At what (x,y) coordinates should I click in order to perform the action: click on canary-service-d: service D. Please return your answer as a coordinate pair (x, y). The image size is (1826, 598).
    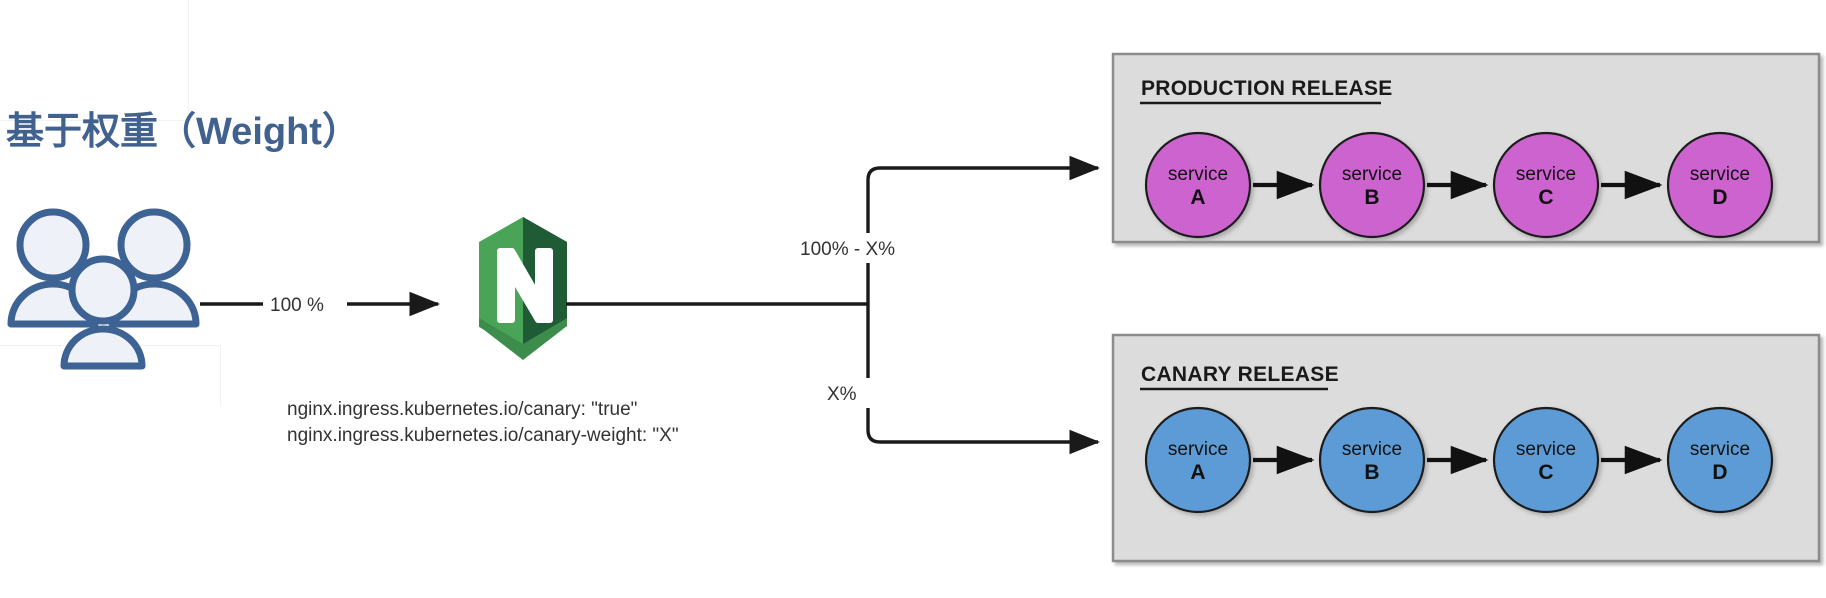
    Looking at the image, I should click on (1720, 460).